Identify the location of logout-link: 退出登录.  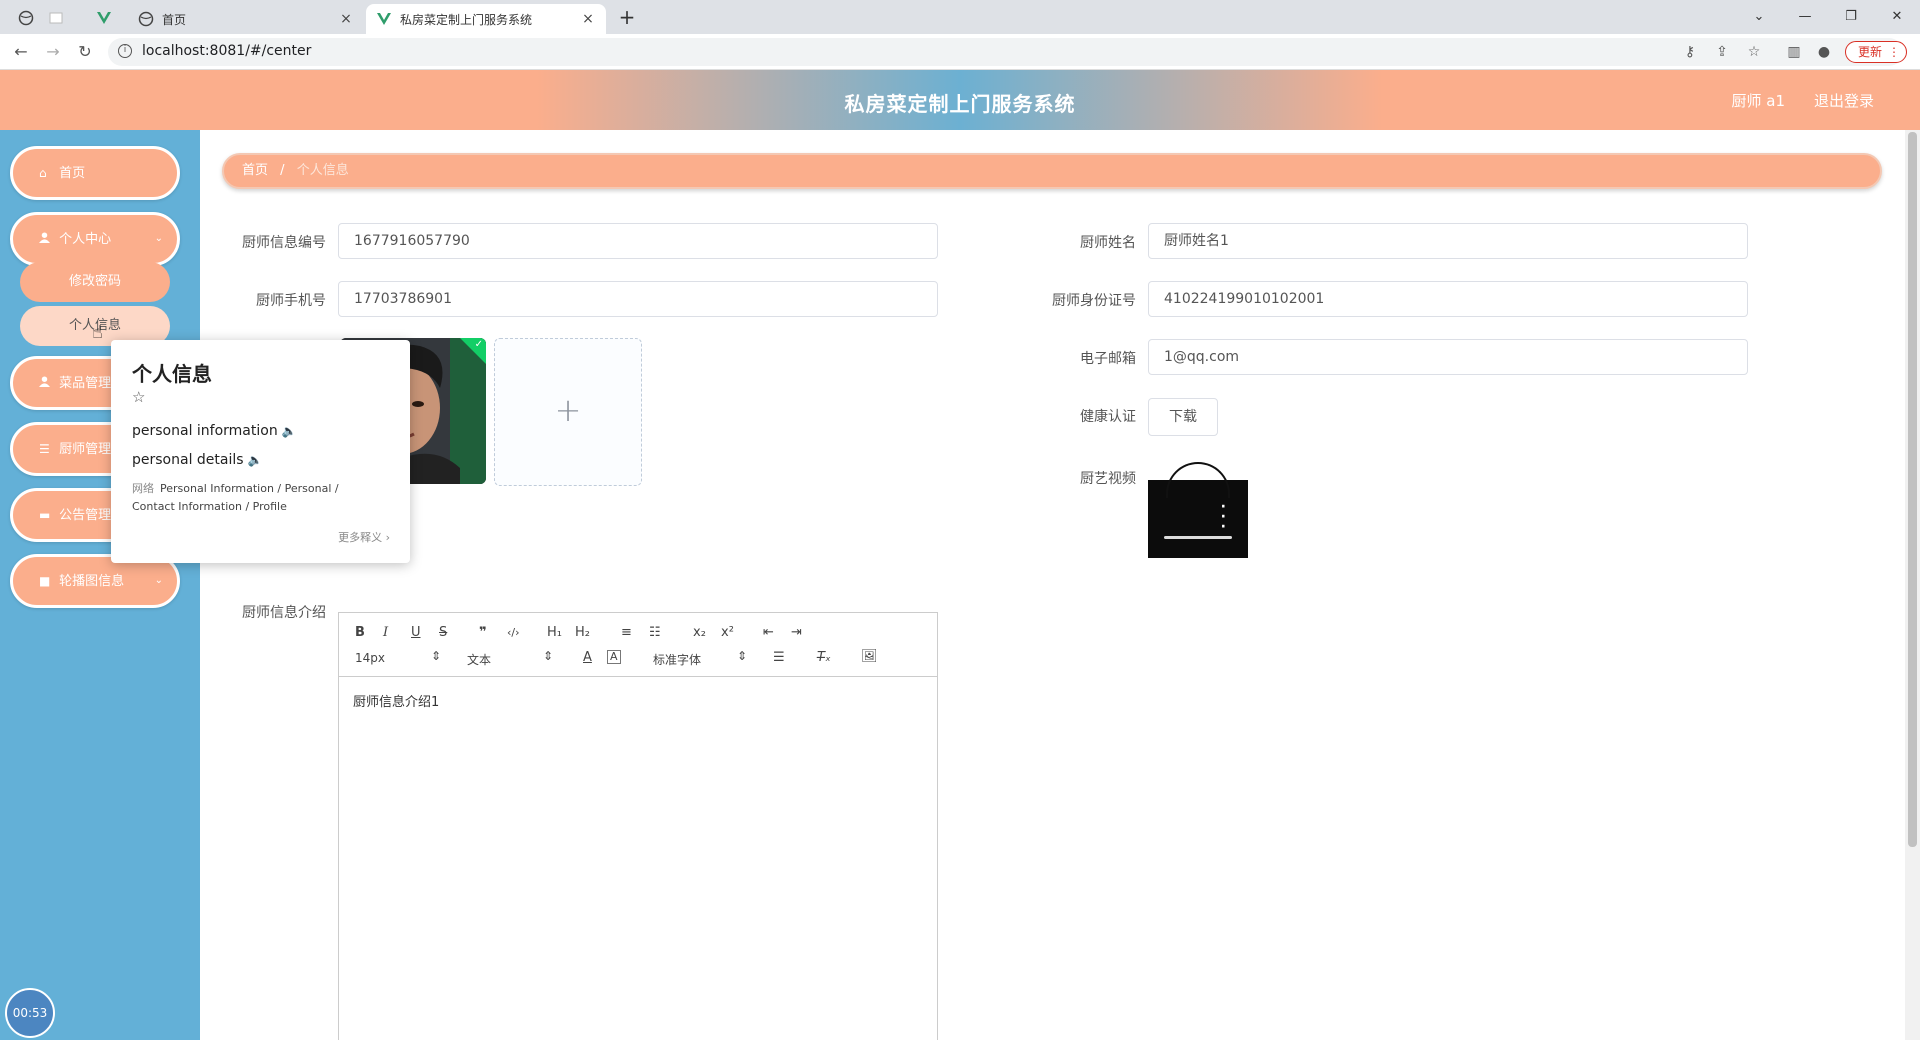
(1844, 100).